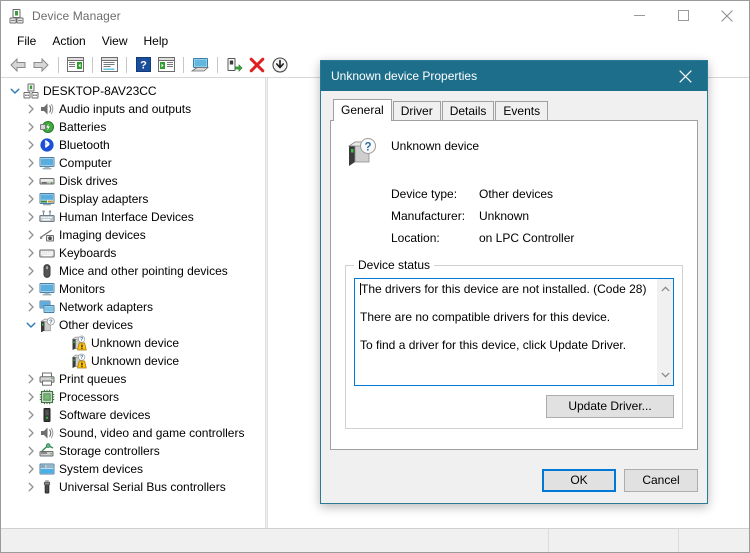  What do you see at coordinates (234, 65) in the screenshot?
I see `enable-device-icon` at bounding box center [234, 65].